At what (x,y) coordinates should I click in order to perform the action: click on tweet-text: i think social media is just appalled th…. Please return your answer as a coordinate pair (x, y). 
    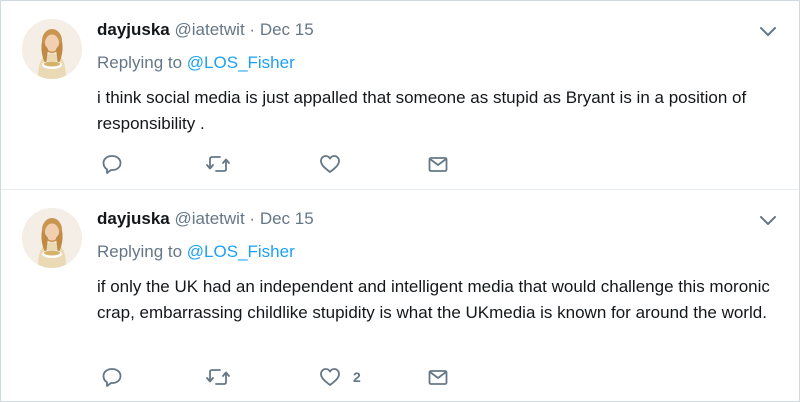
    Looking at the image, I should click on (422, 110).